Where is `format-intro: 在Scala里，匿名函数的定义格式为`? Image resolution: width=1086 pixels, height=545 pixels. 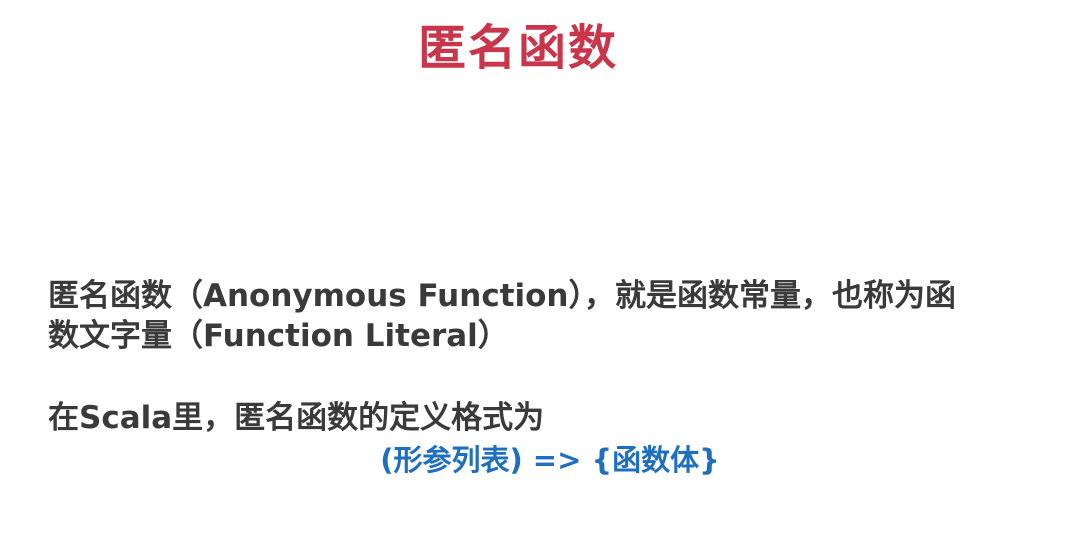 format-intro: 在Scala里，匿名函数的定义格式为 is located at coordinates (296, 418).